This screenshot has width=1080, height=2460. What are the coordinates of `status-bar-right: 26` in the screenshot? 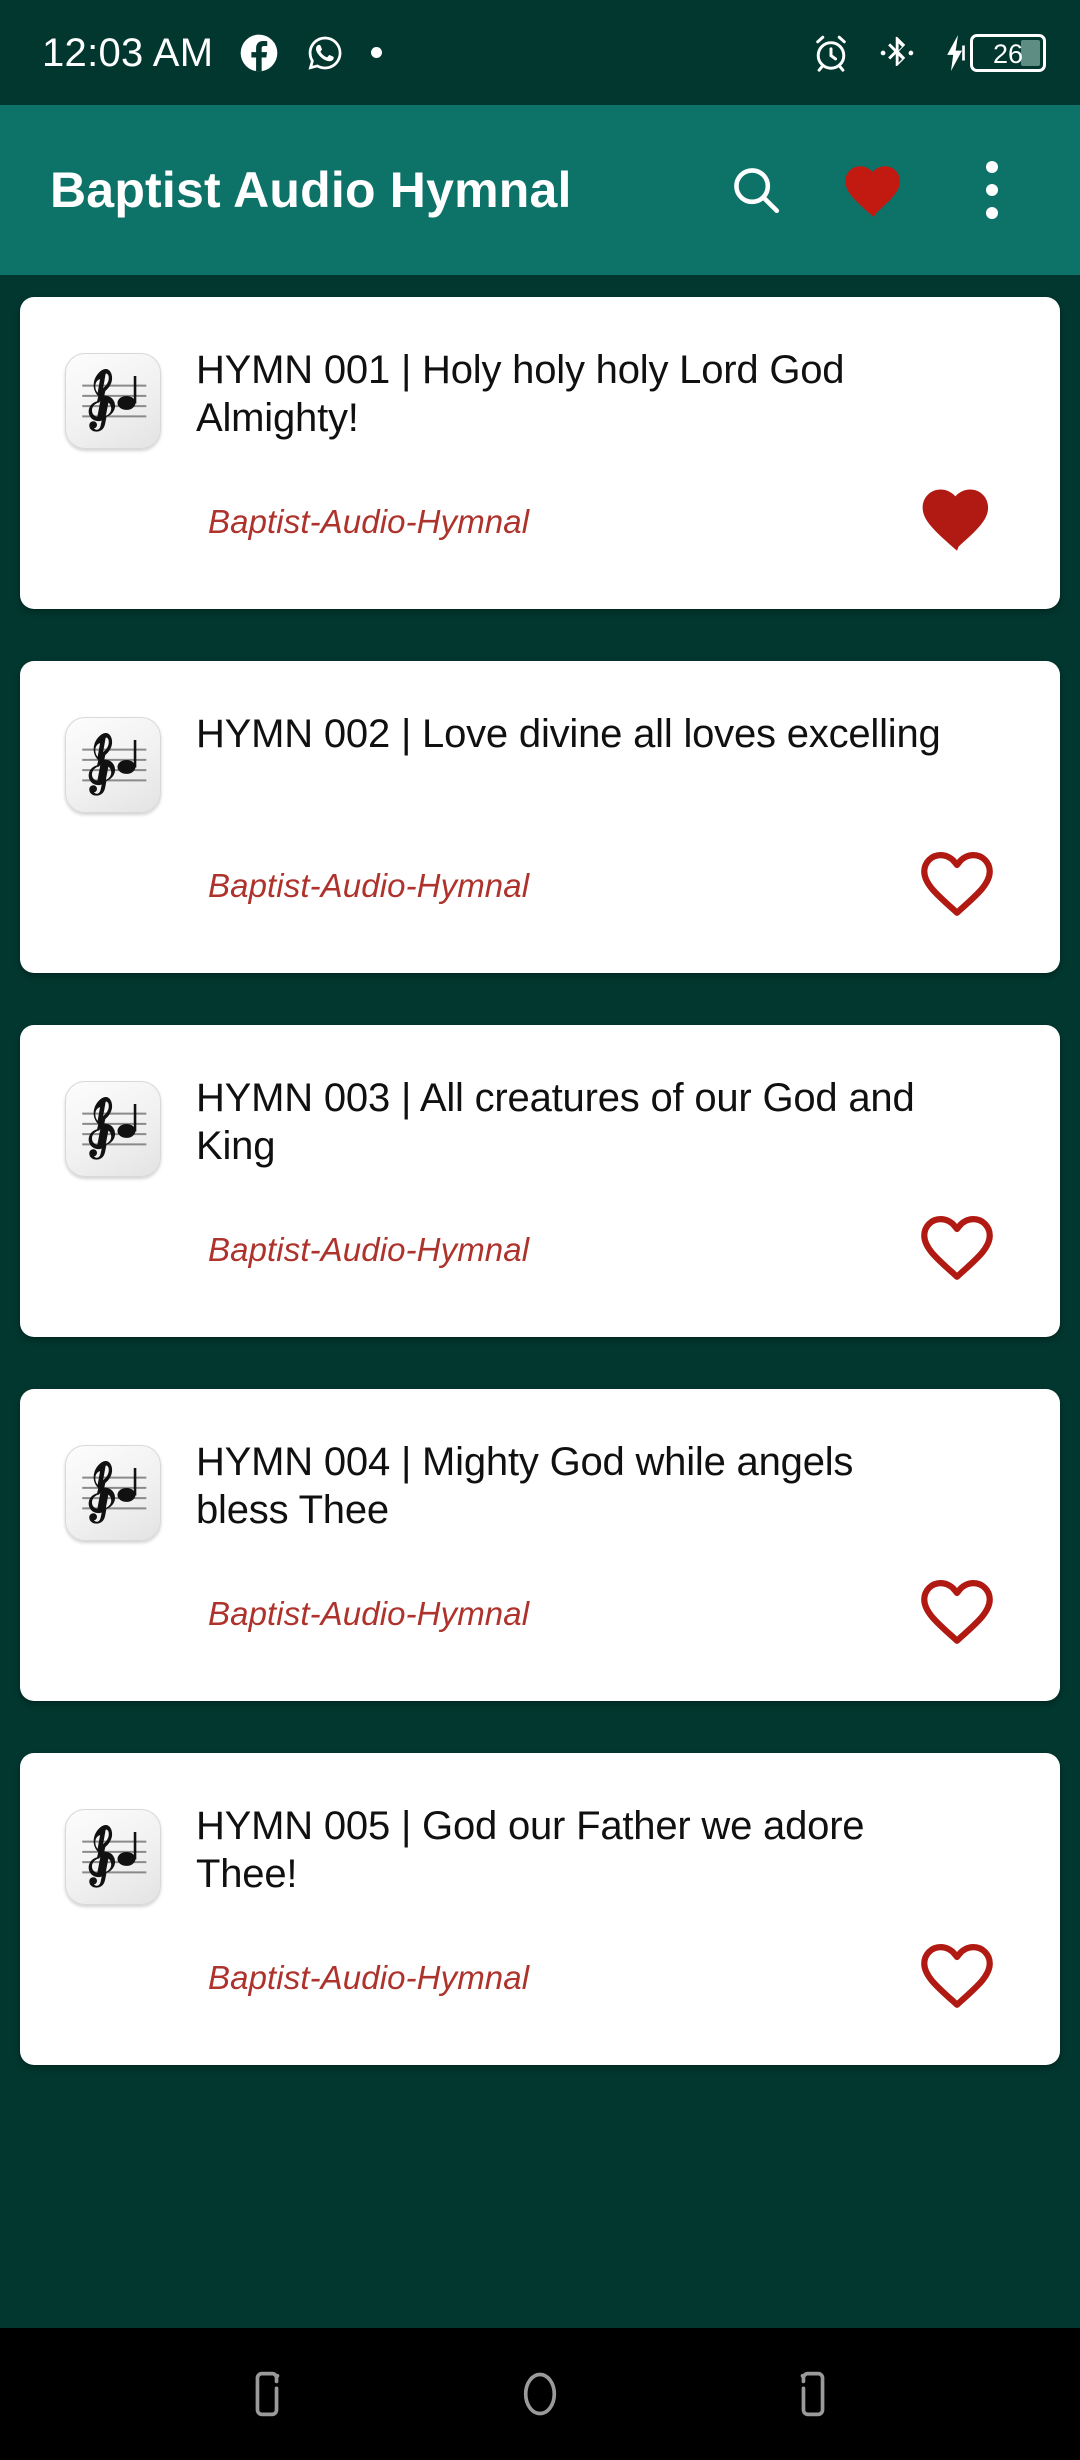 It's located at (928, 53).